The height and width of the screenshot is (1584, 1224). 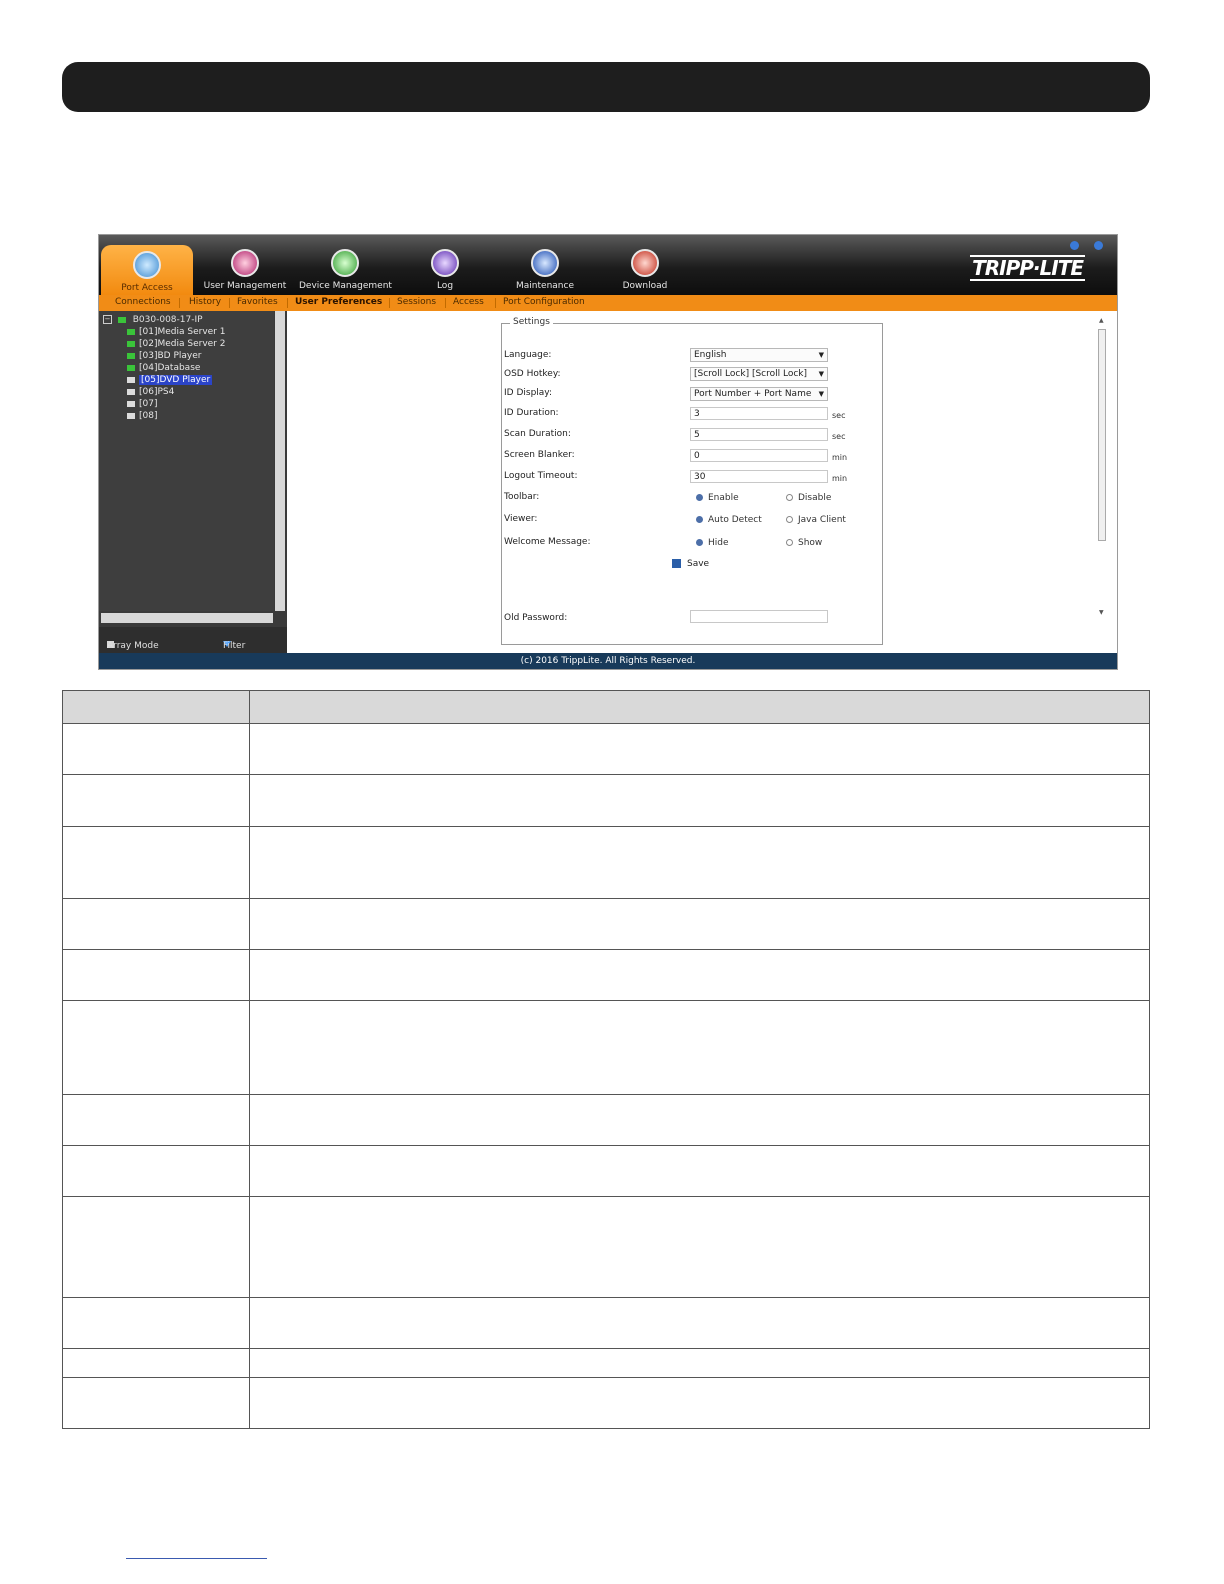 What do you see at coordinates (759, 434) in the screenshot?
I see `scan-duration-input: 5` at bounding box center [759, 434].